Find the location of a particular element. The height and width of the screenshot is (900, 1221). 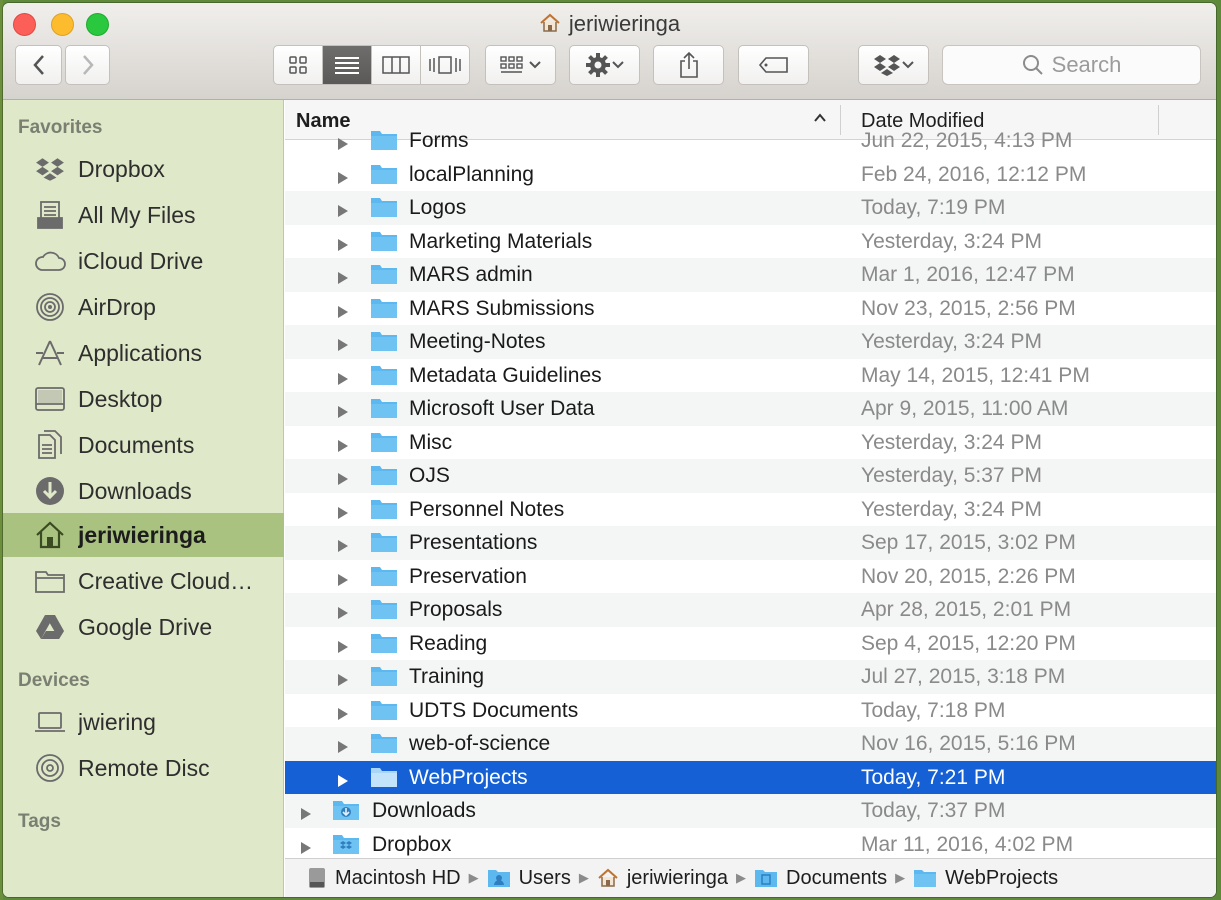

file-name: Forms is located at coordinates (439, 140).